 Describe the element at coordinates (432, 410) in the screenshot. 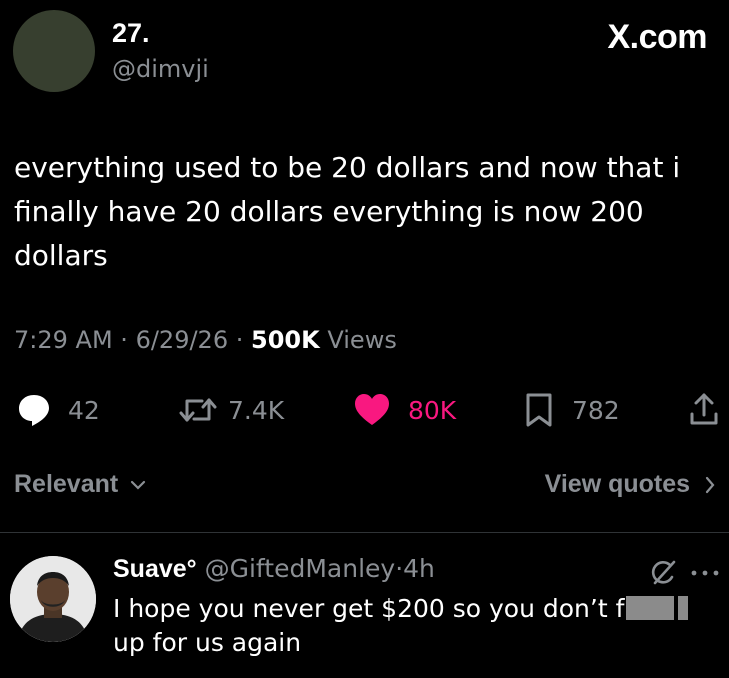

I see `like-count: 80K` at that location.